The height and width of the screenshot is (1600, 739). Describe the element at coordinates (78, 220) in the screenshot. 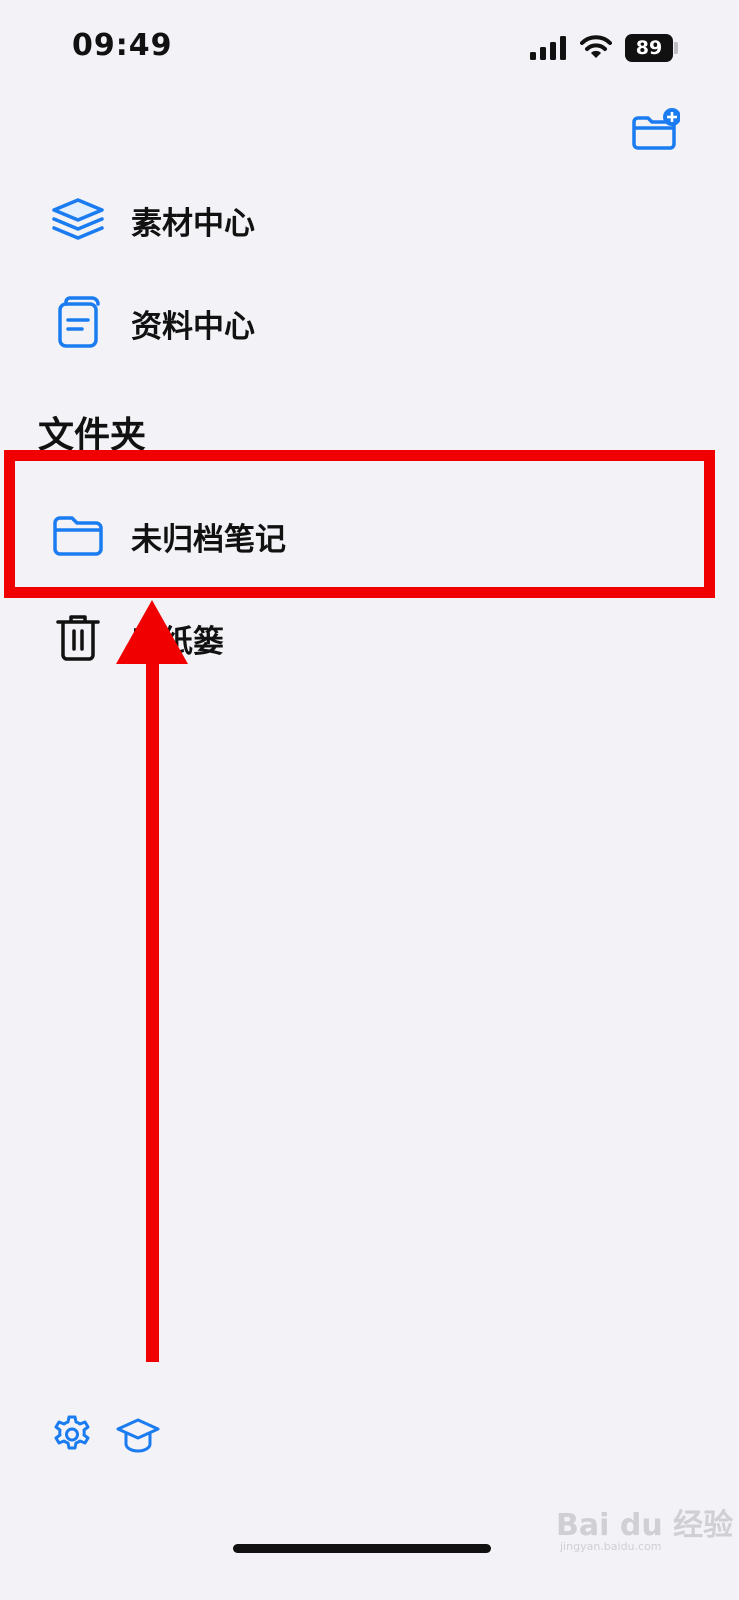

I see `layers-icon` at that location.